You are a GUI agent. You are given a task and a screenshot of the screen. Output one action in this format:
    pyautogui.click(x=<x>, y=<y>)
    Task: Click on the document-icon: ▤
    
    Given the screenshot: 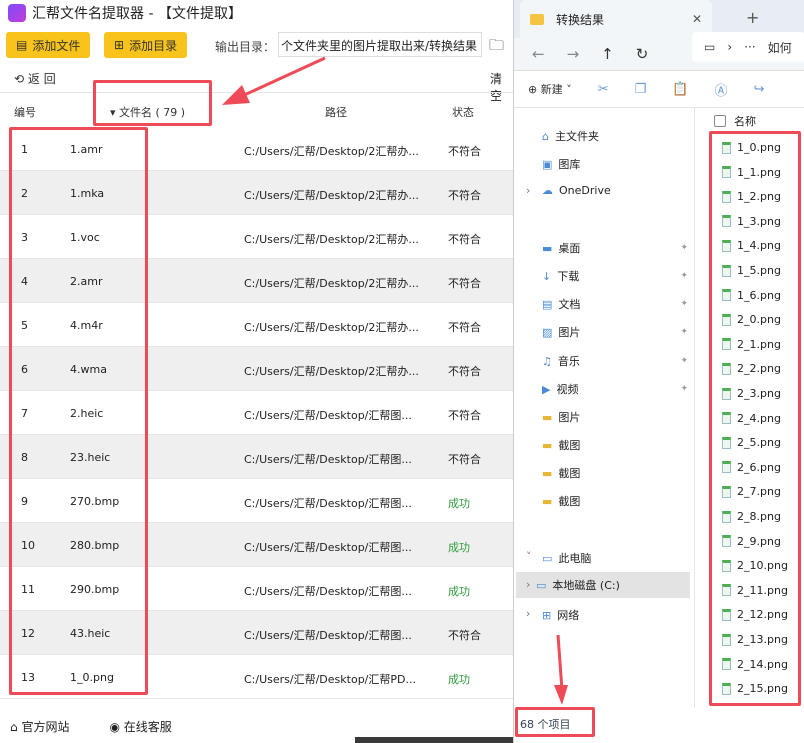 What is the action you would take?
    pyautogui.click(x=547, y=304)
    